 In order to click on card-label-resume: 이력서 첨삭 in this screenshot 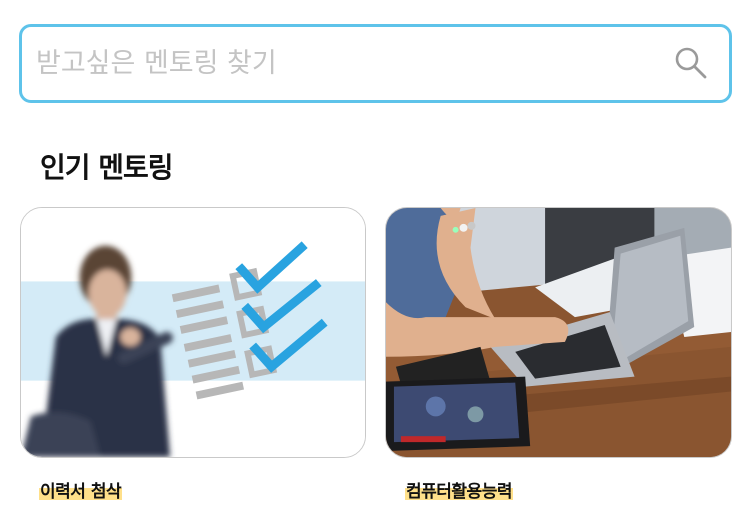, I will do `click(81, 489)`.